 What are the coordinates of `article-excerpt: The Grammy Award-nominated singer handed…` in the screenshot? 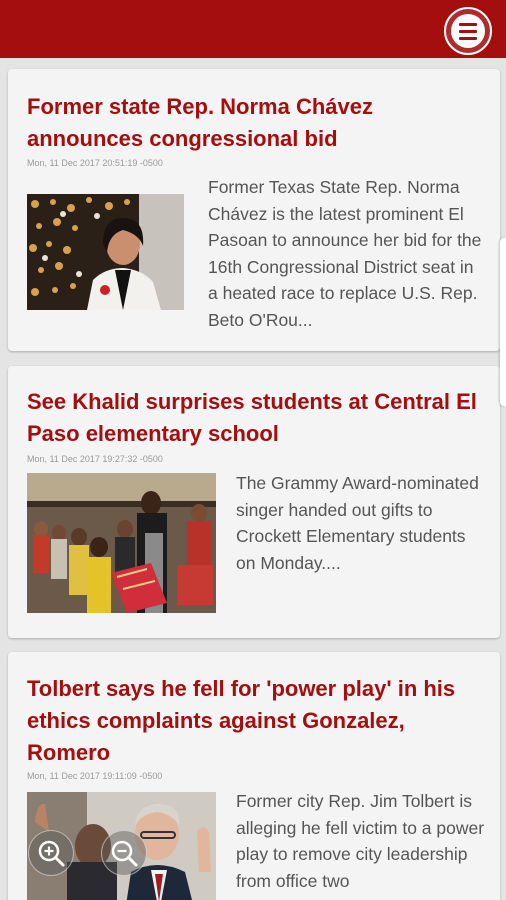 It's located at (357, 523).